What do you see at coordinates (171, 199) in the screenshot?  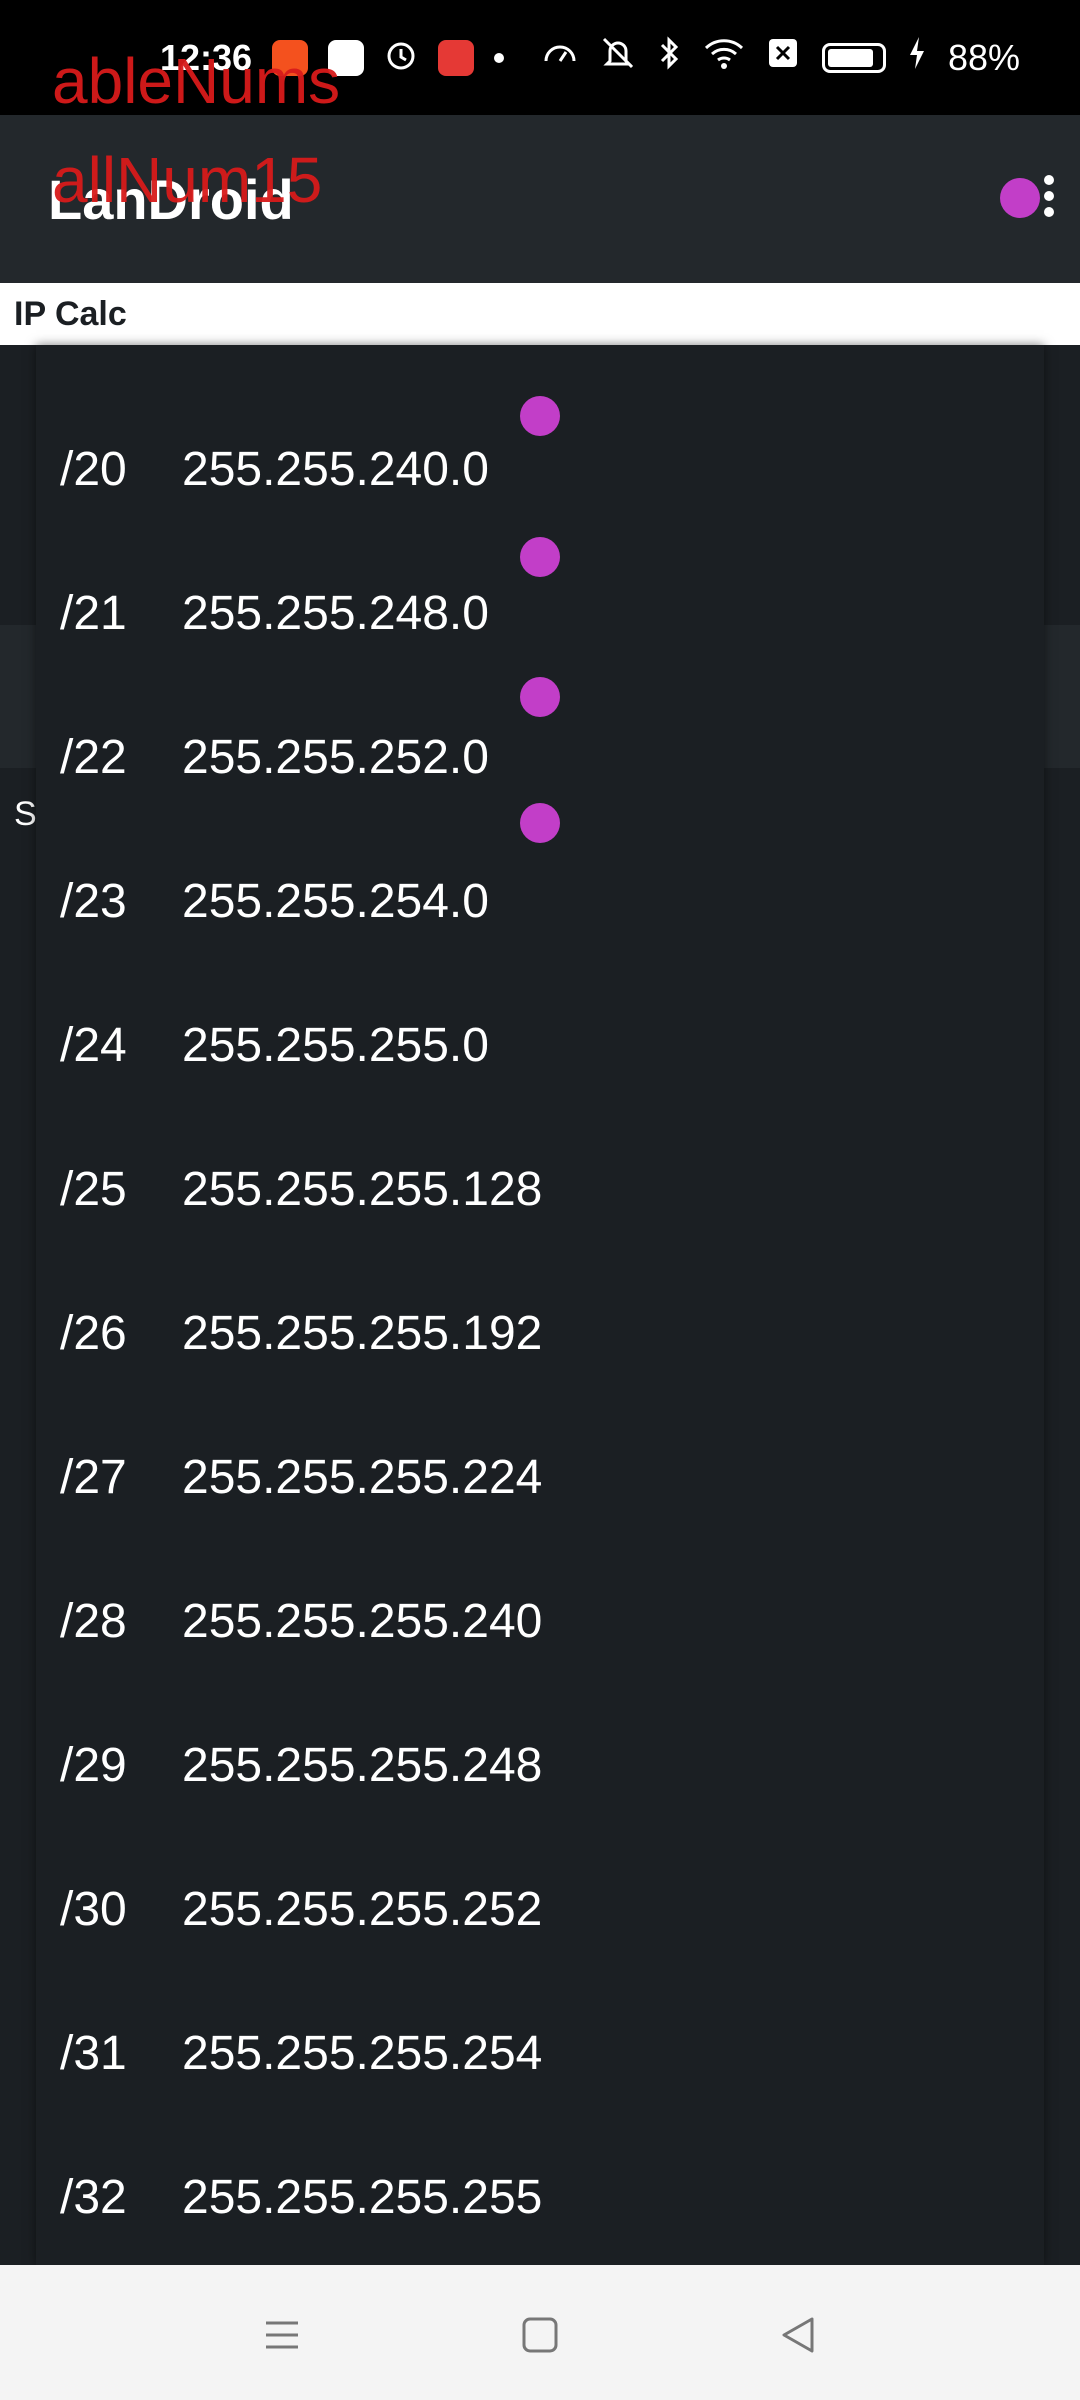 I see `app-title: LanDroid` at bounding box center [171, 199].